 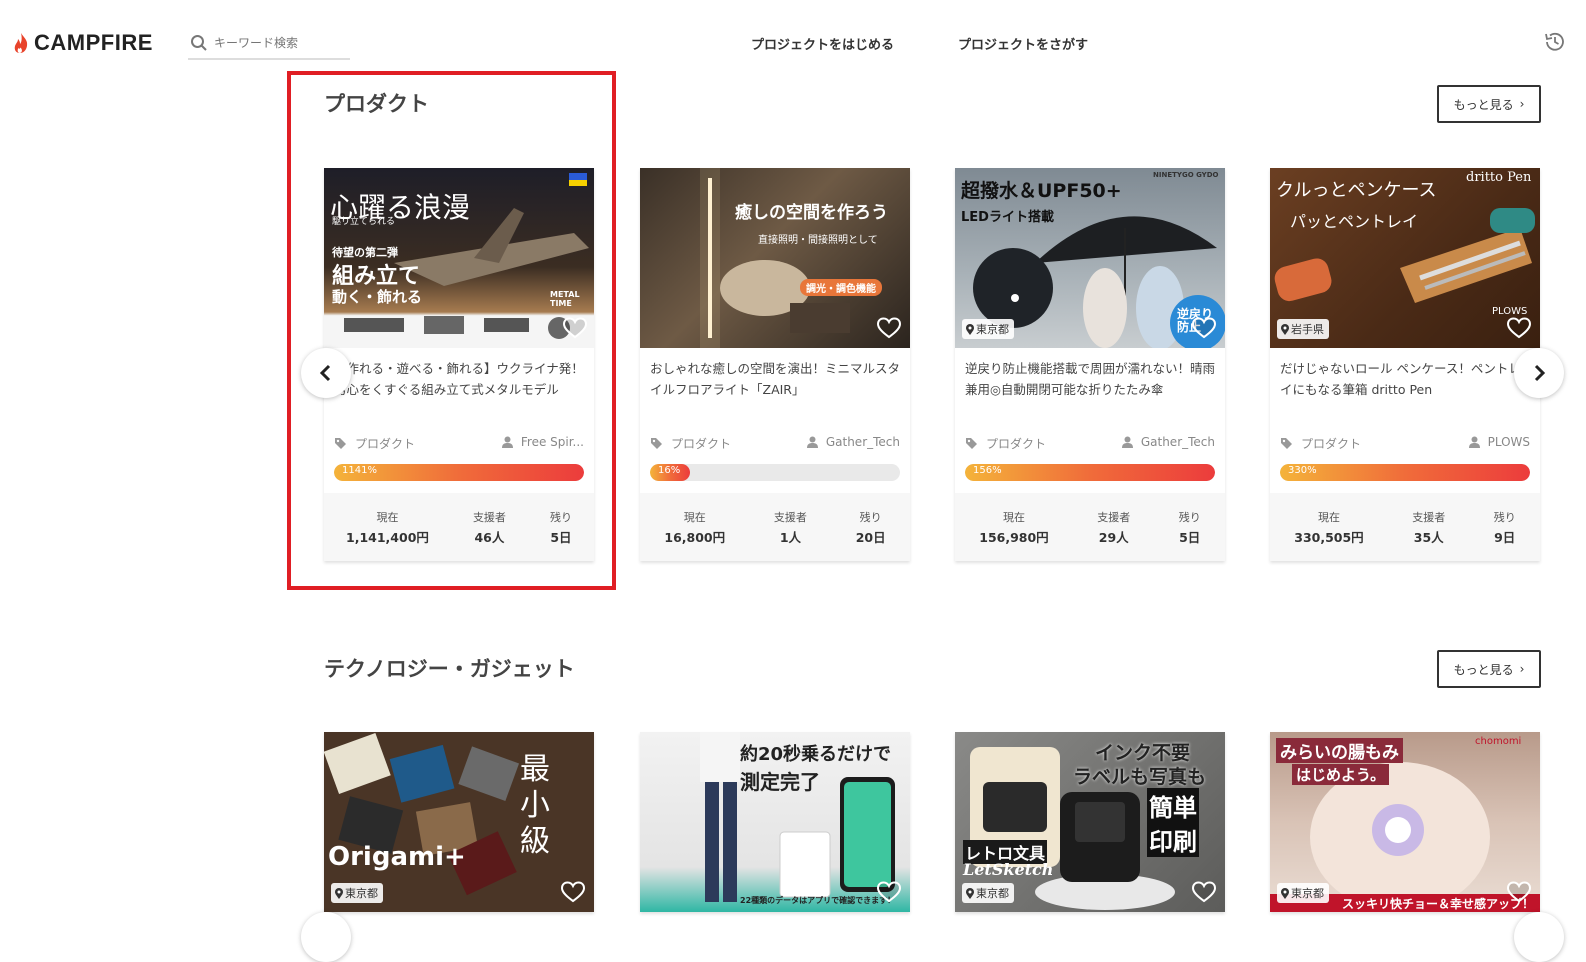 What do you see at coordinates (1508, 442) in the screenshot?
I see `owner-name: PLOWS` at bounding box center [1508, 442].